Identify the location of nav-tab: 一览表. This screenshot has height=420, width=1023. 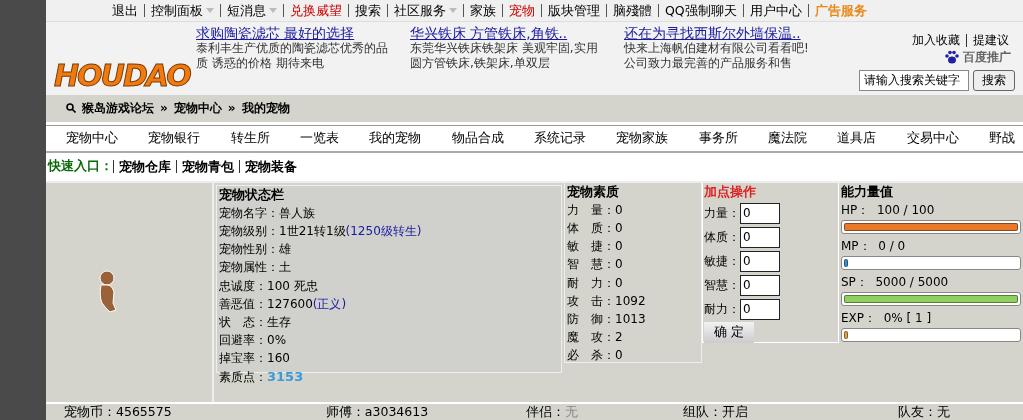
(319, 138).